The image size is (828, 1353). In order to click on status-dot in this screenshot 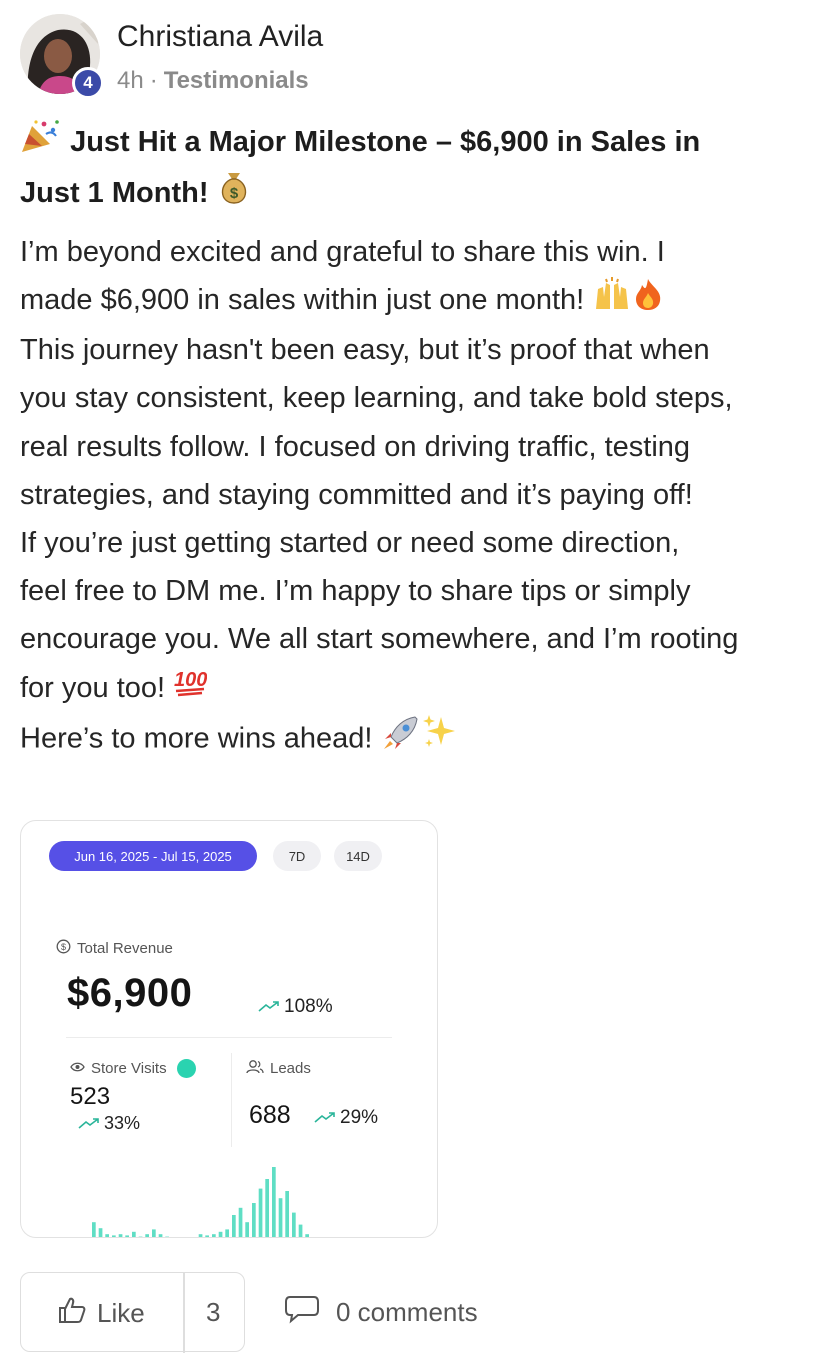, I will do `click(186, 1068)`.